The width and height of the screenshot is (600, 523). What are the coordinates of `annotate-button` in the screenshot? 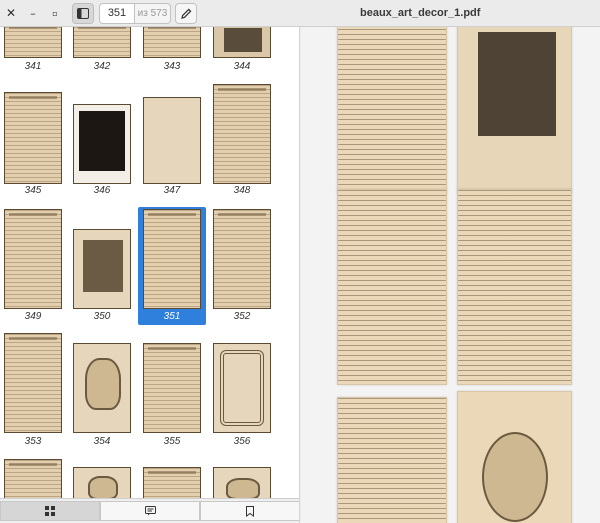 It's located at (186, 13).